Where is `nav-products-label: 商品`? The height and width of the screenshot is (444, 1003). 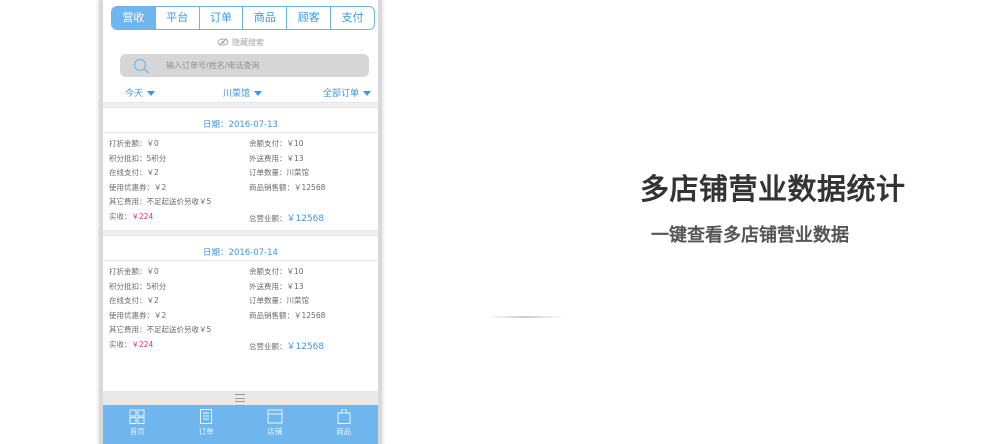
nav-products-label: 商品 is located at coordinates (344, 431).